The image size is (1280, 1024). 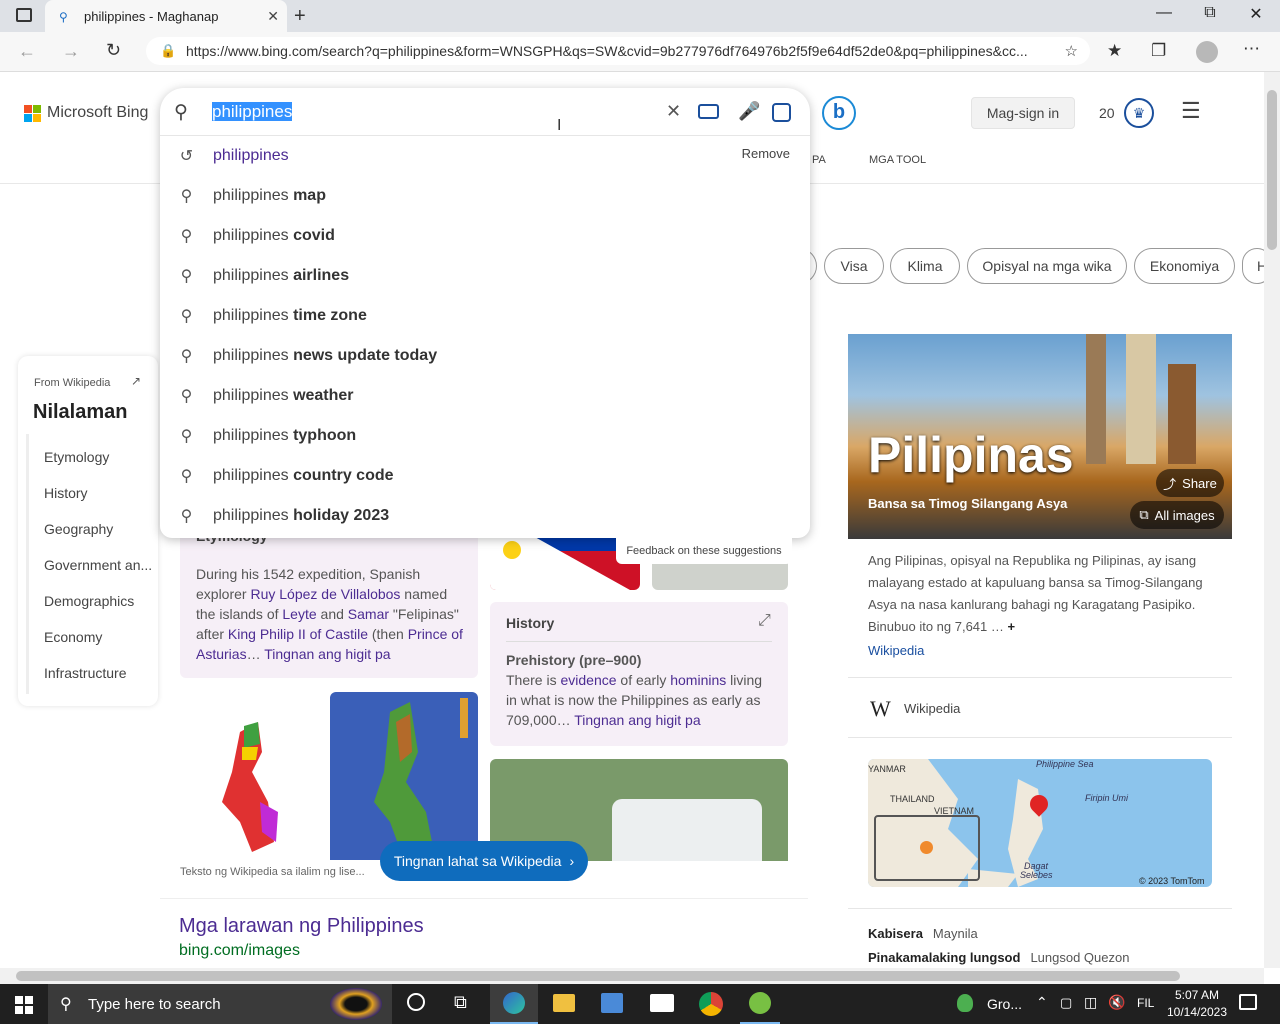 What do you see at coordinates (708, 111) in the screenshot?
I see `keyboard-icon` at bounding box center [708, 111].